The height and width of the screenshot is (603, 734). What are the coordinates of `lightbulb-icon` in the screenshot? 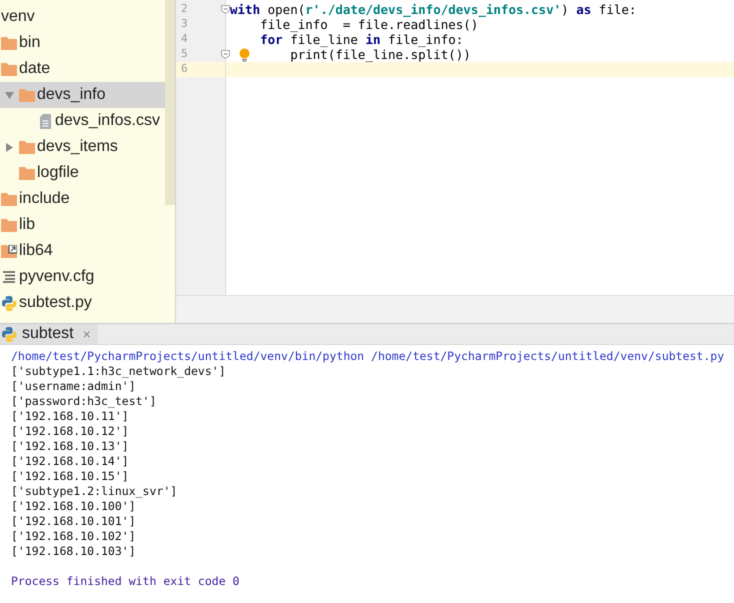 It's located at (244, 55).